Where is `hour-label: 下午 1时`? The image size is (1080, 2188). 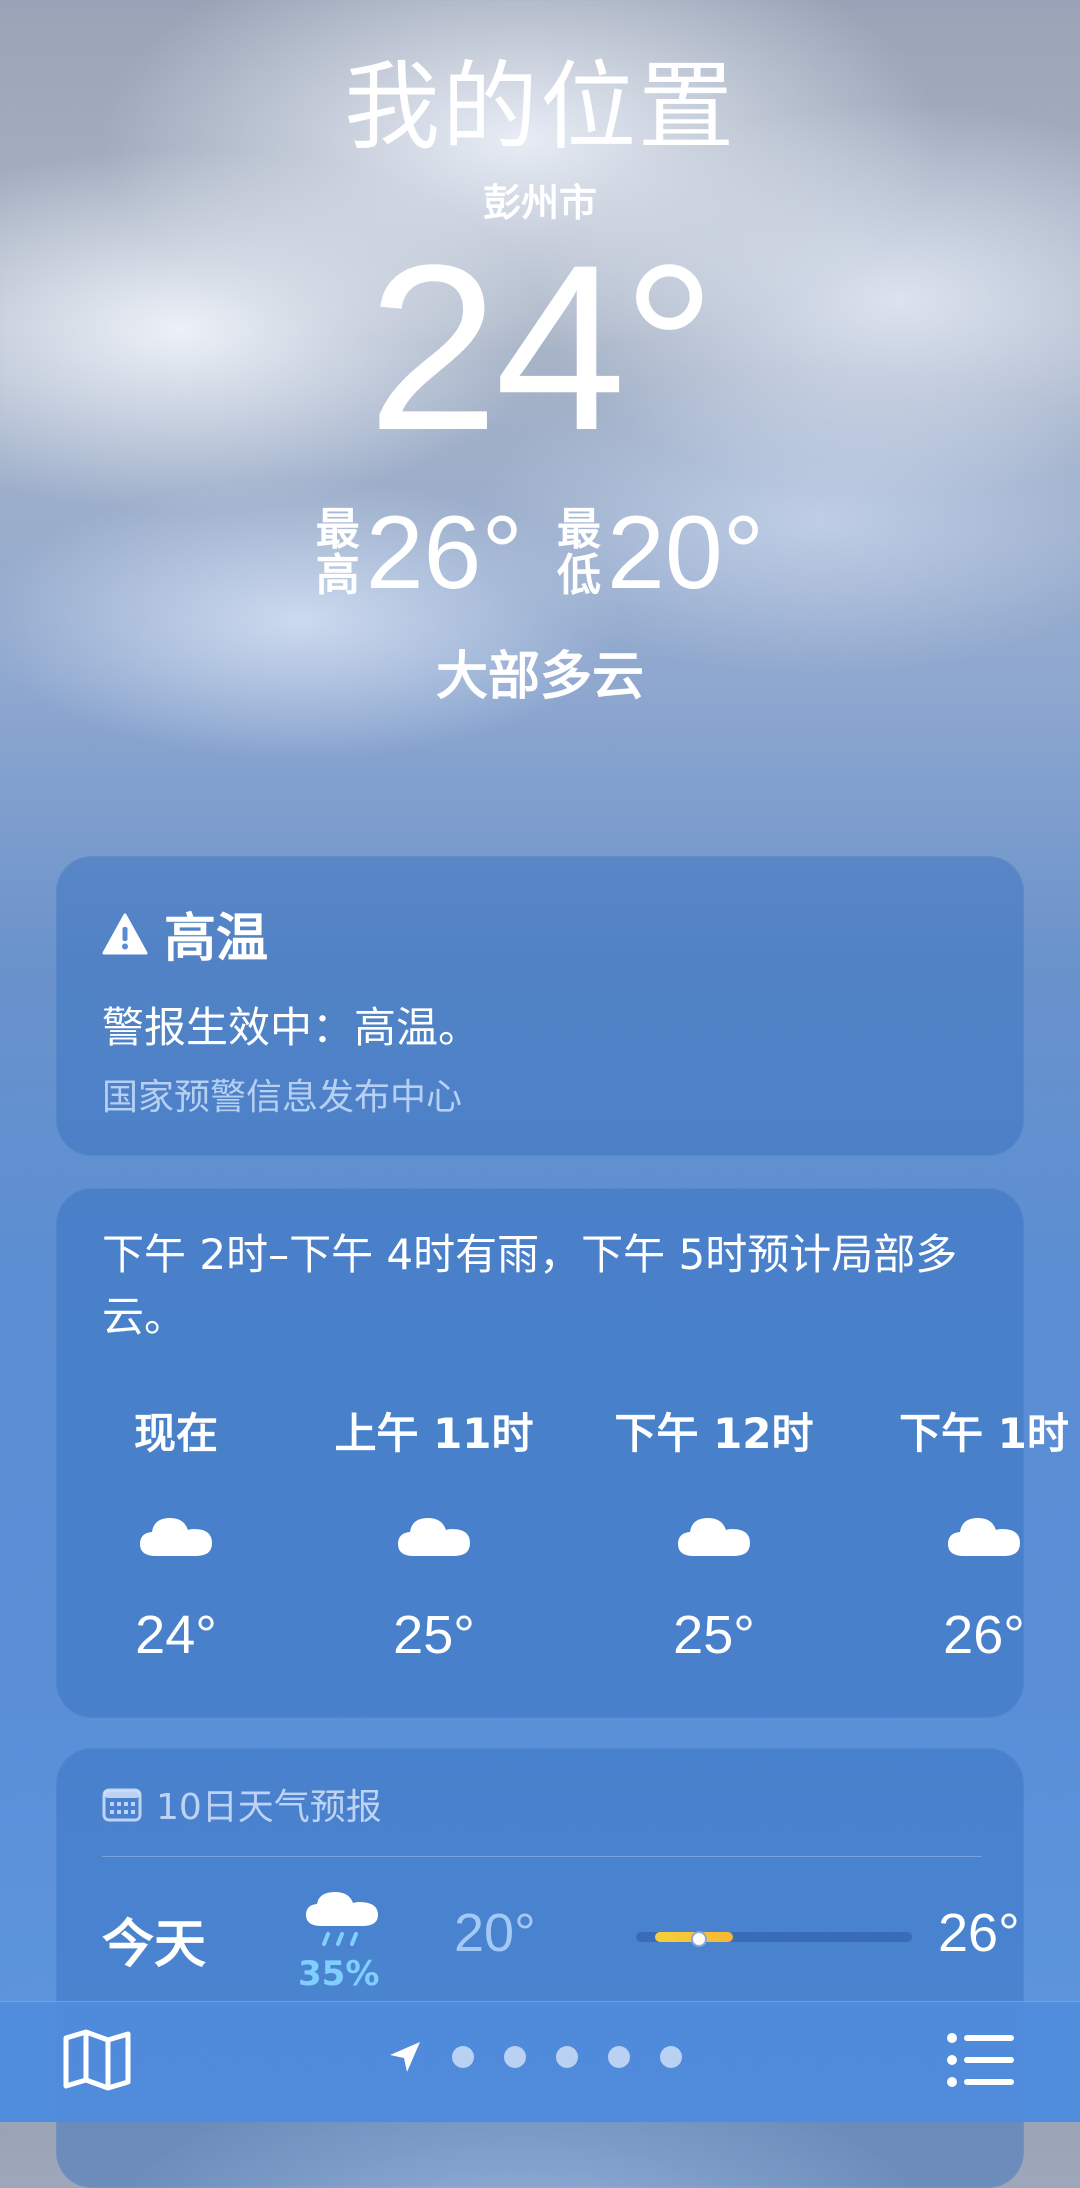
hour-label: 下午 1时 is located at coordinates (984, 1433).